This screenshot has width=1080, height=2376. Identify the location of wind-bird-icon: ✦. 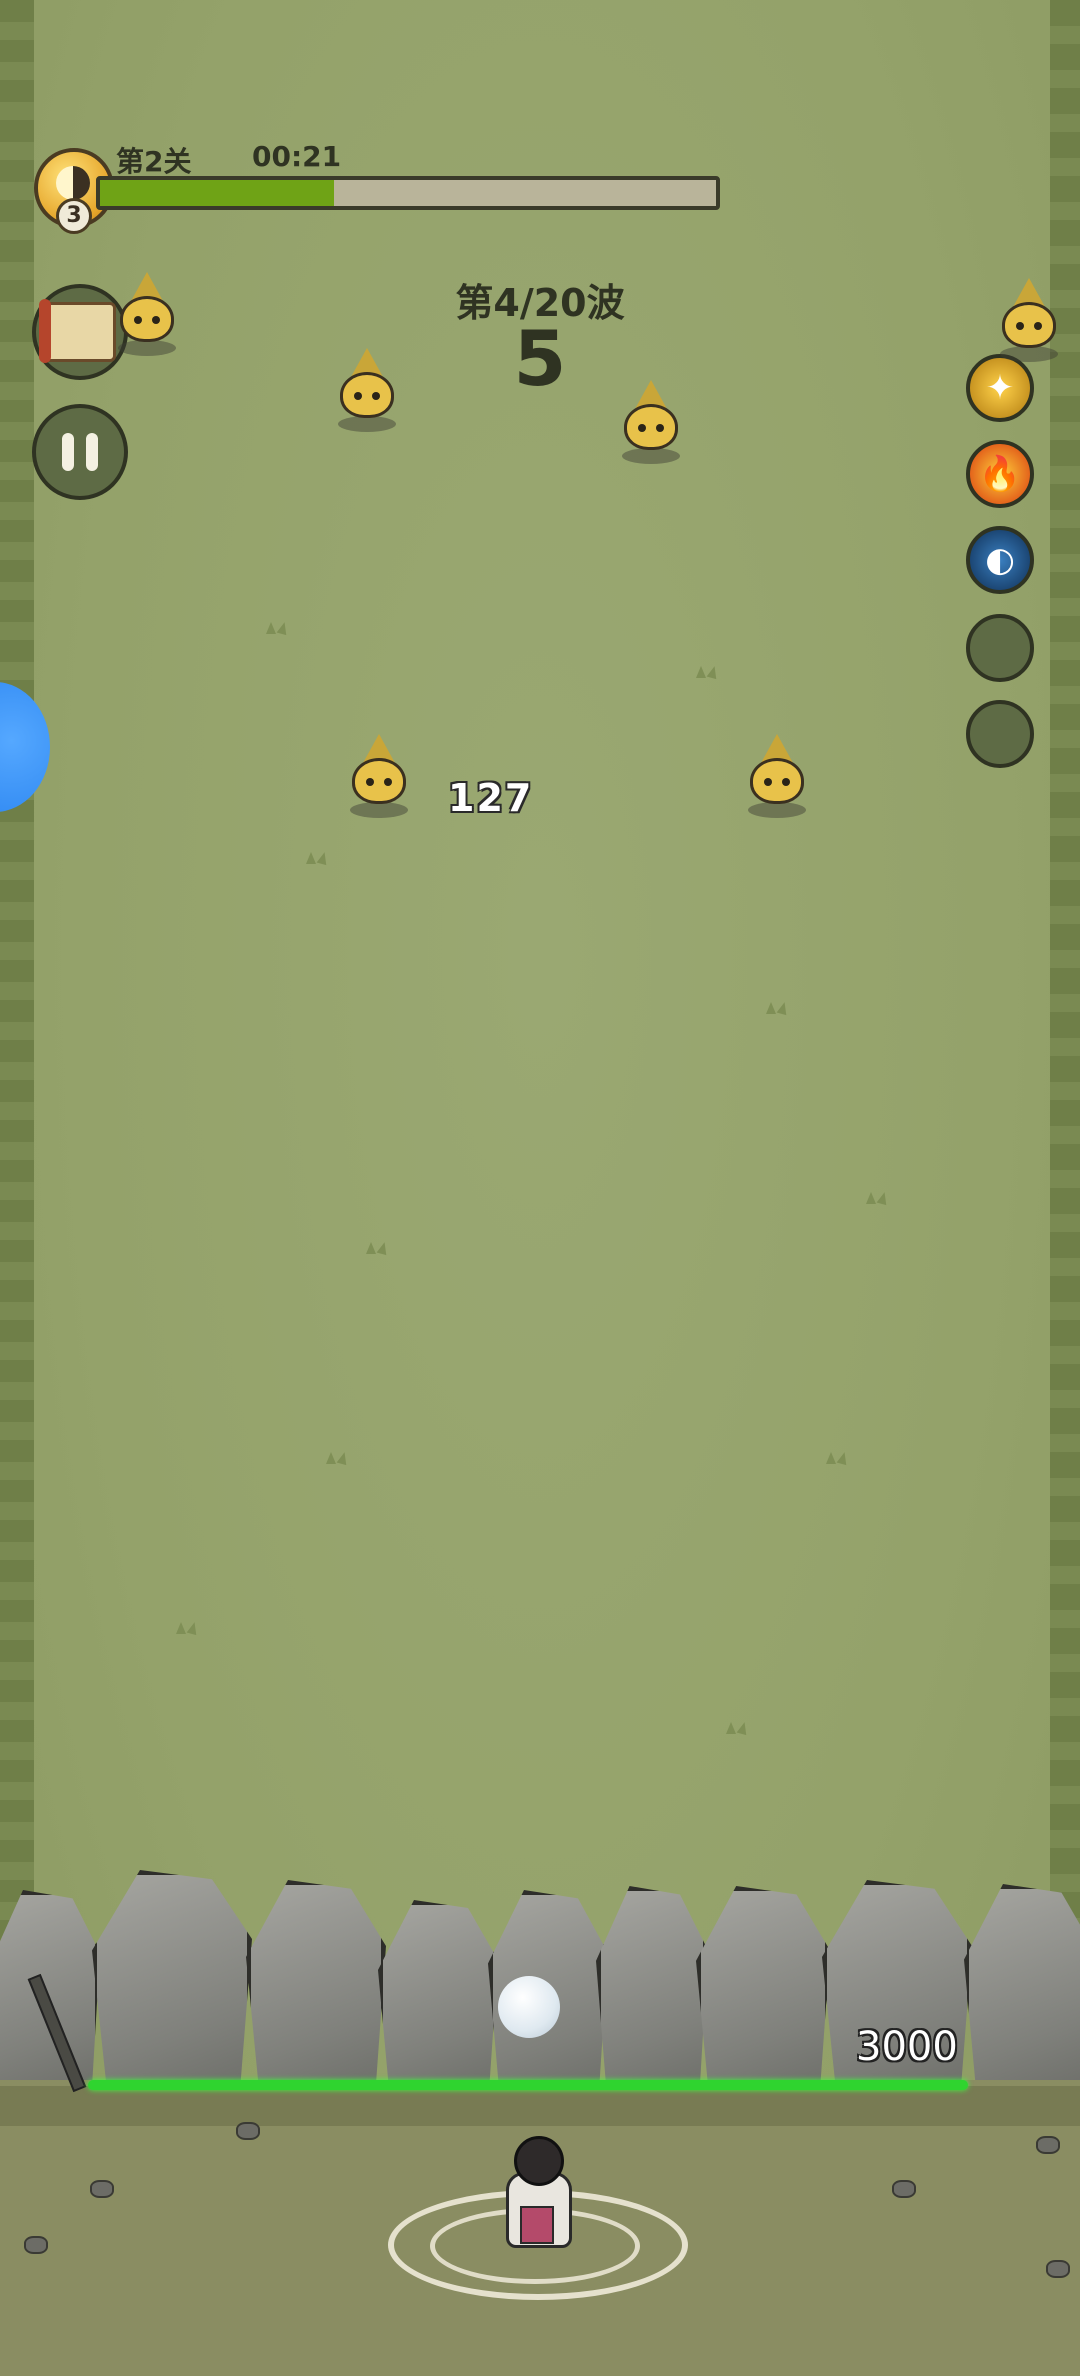
(1000, 388).